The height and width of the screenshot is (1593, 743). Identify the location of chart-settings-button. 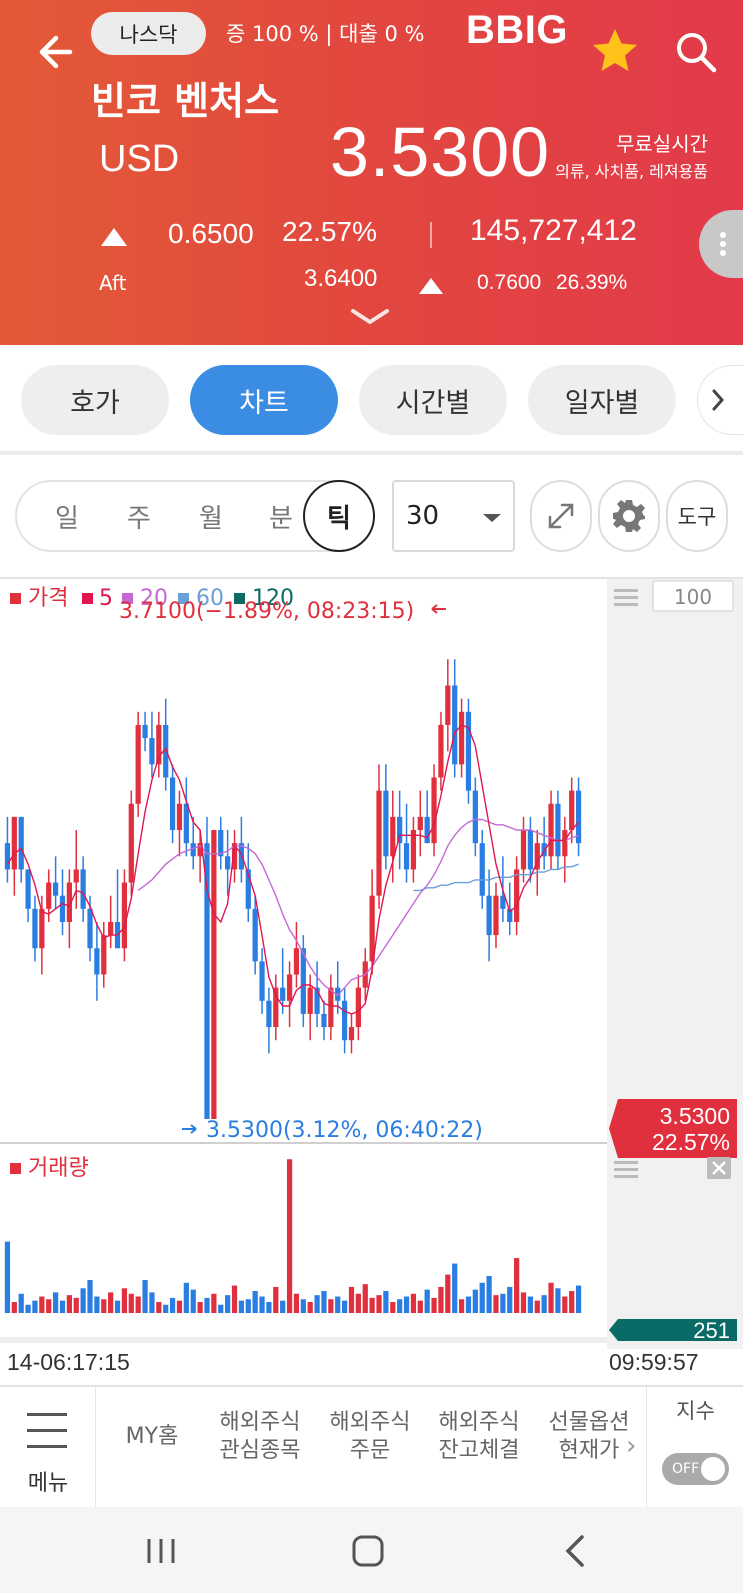
(629, 516).